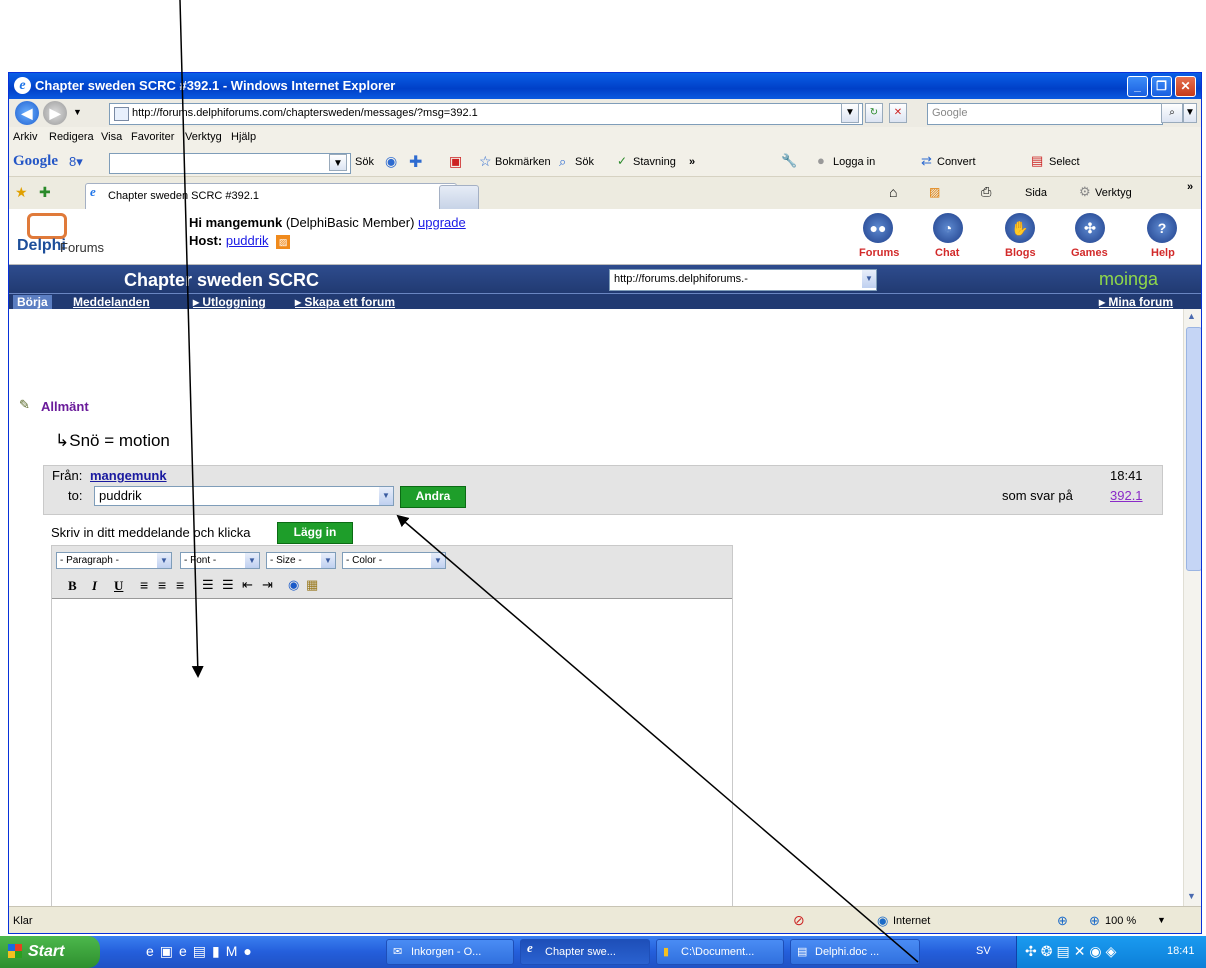 This screenshot has height=968, width=1206. I want to click on numbered-list-icon: ☰, so click(208, 585).